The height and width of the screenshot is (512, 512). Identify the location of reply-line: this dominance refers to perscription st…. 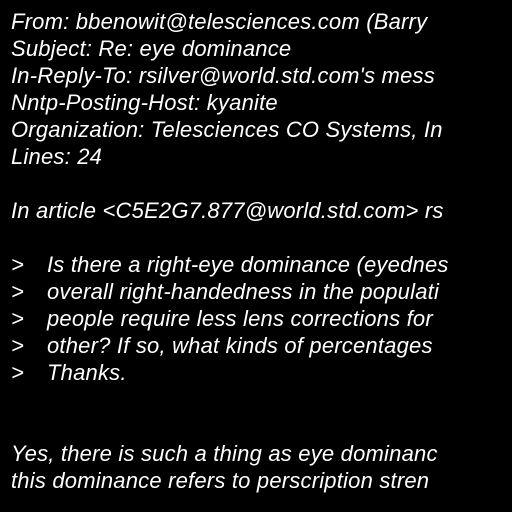
(220, 480).